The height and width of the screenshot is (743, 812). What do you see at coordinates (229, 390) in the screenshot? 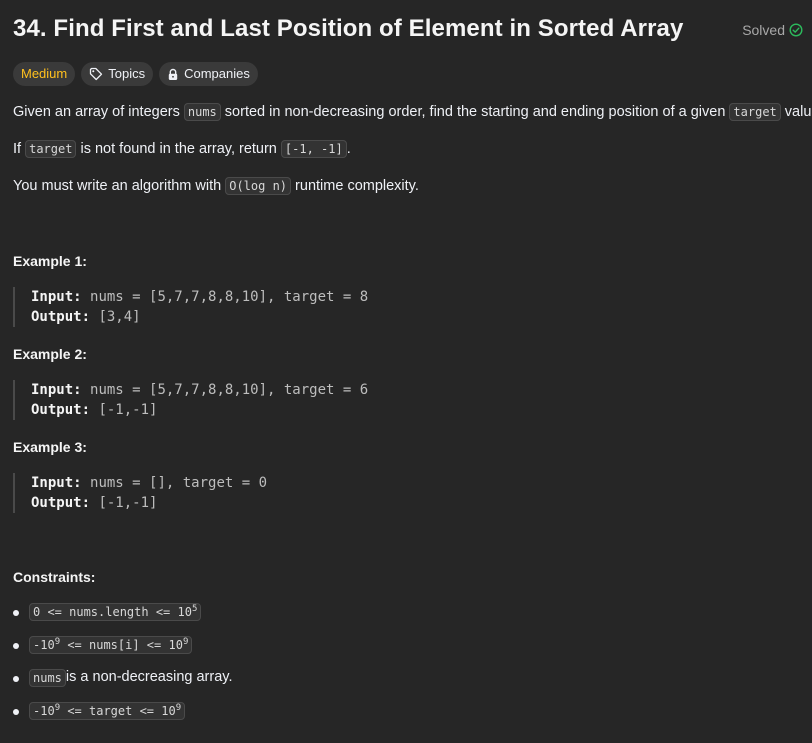
I see `input-value: nums = [5,7,7,8,8,10], target = 6` at bounding box center [229, 390].